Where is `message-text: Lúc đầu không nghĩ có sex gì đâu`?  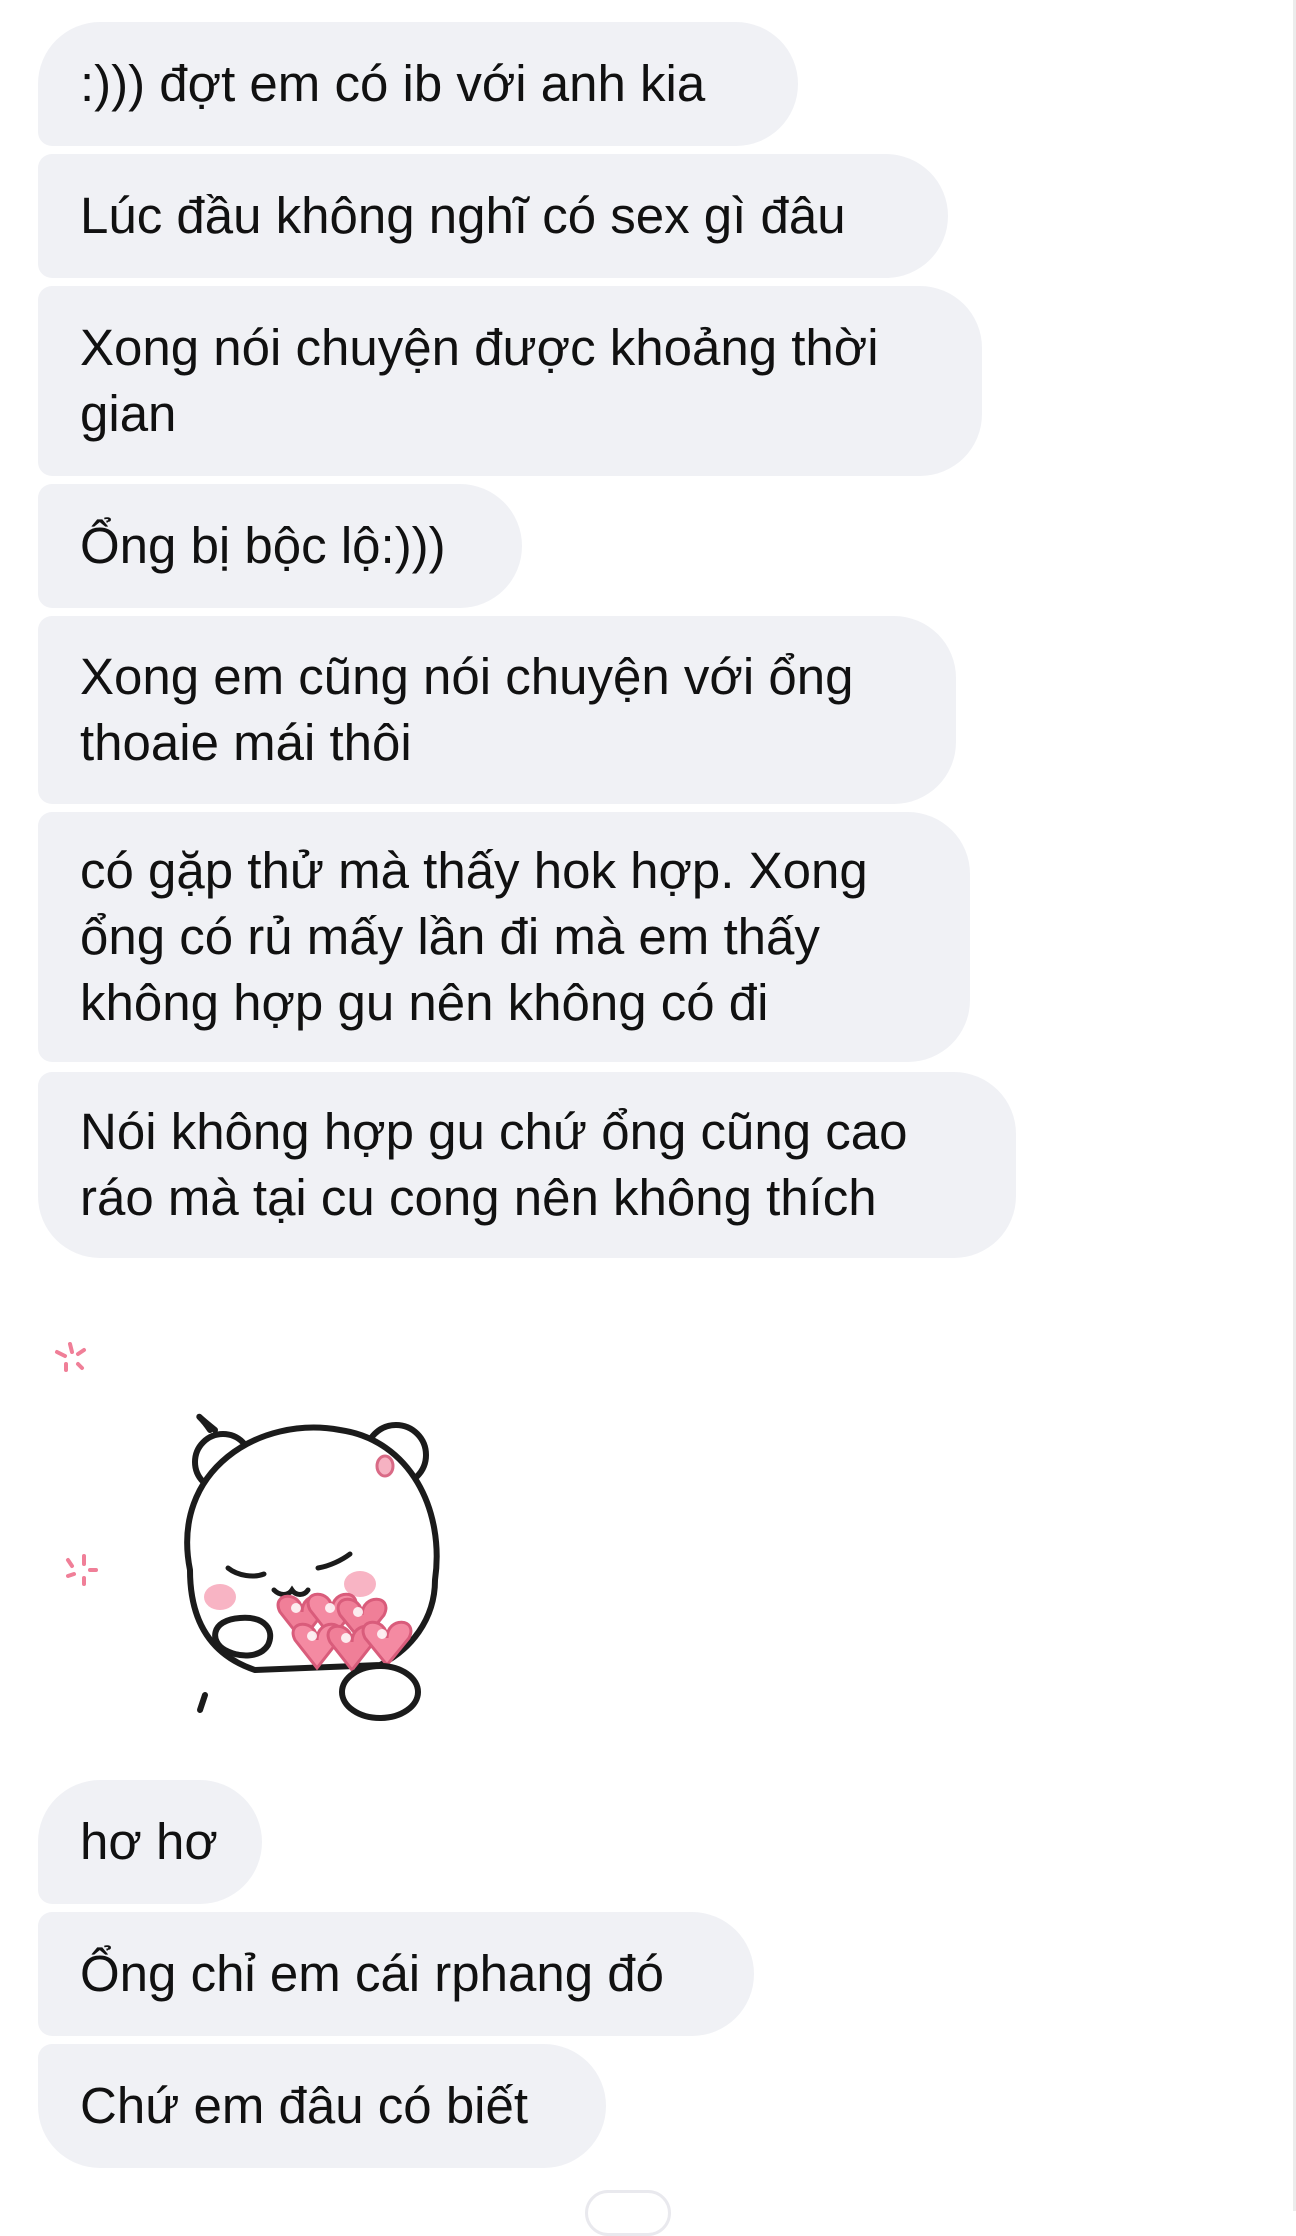 message-text: Lúc đầu không nghĩ có sex gì đâu is located at coordinates (463, 215).